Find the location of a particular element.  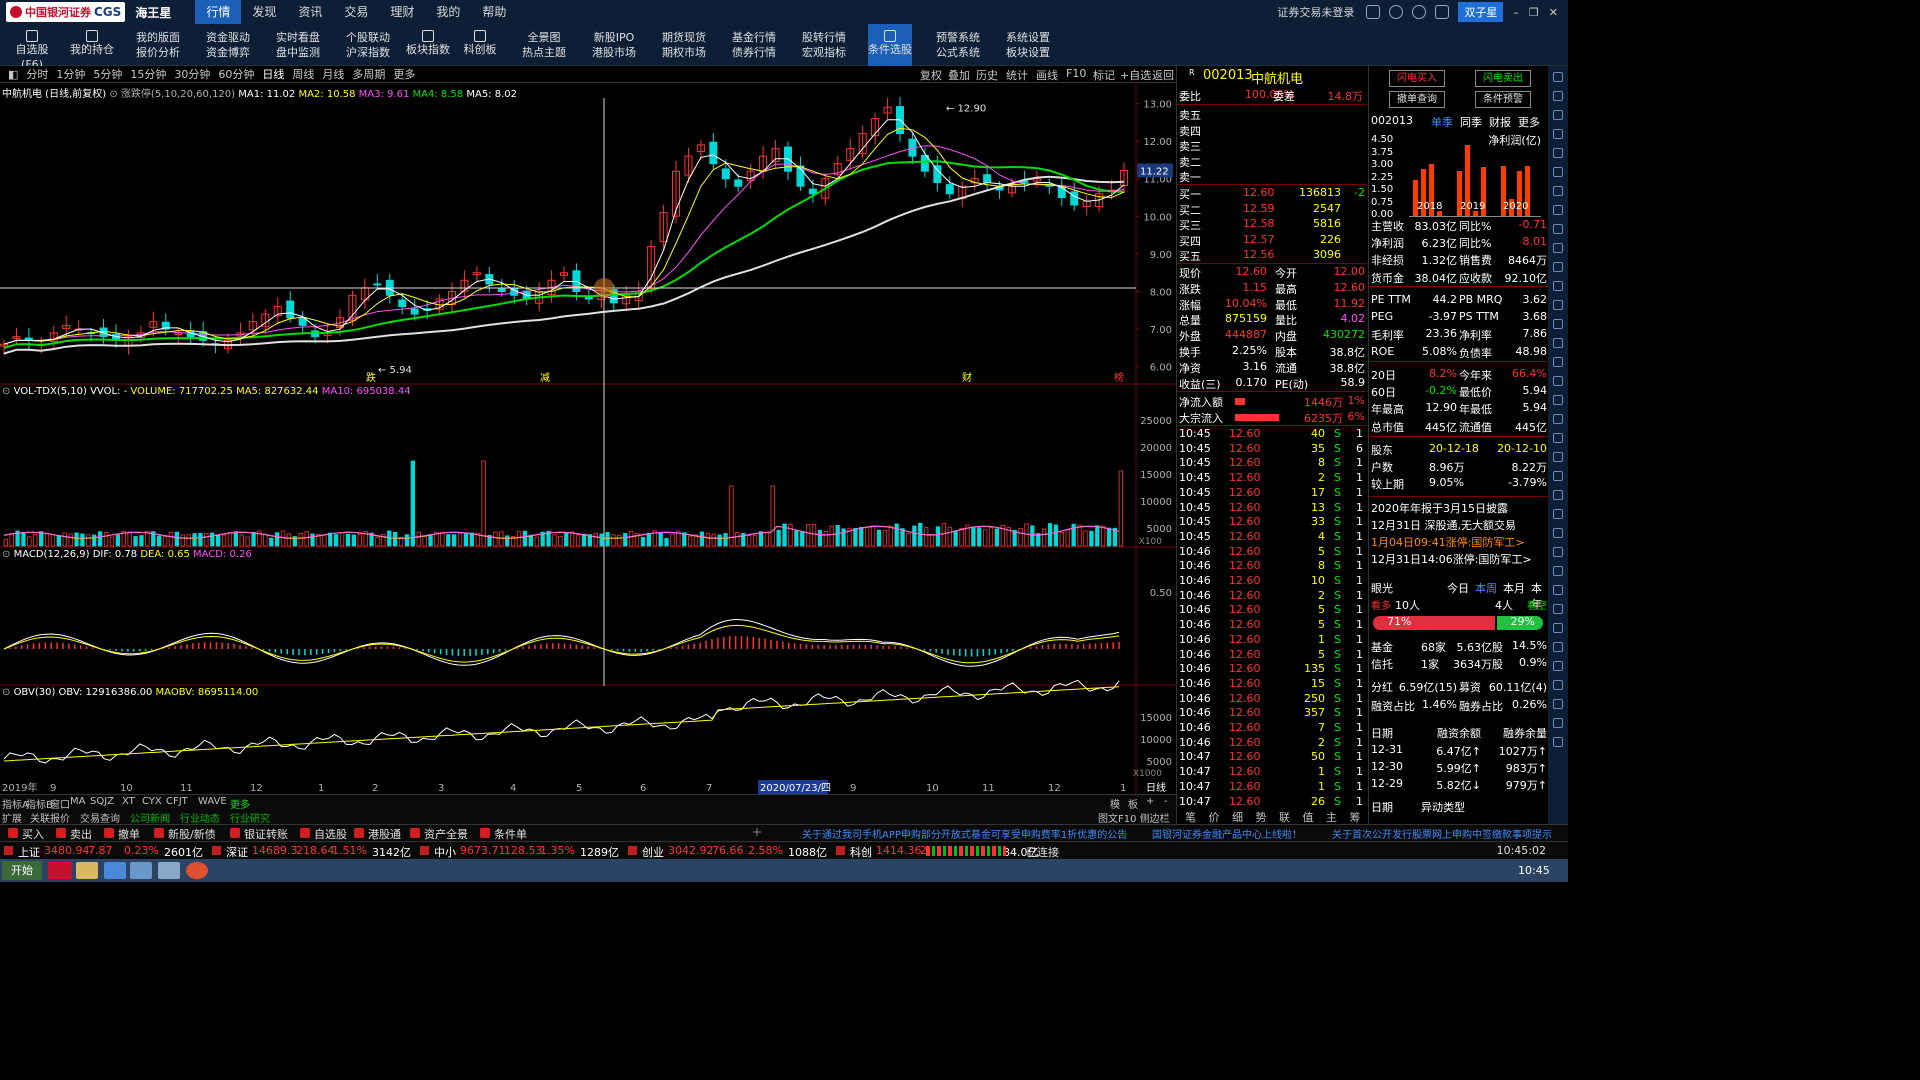

indicator-tab-3: MA is located at coordinates (77, 801).